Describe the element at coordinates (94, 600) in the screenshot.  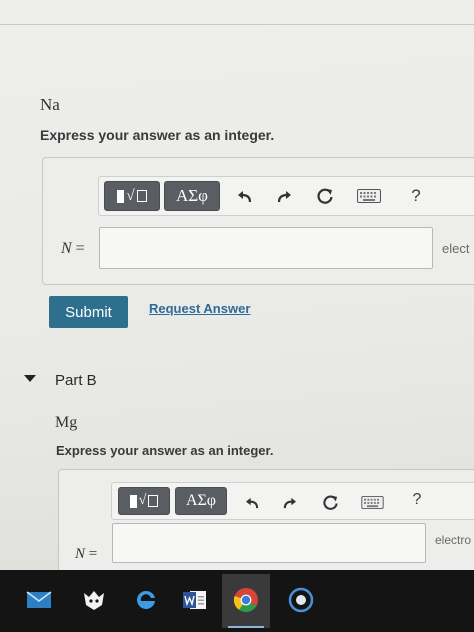
I see `app-ghost-icon` at that location.